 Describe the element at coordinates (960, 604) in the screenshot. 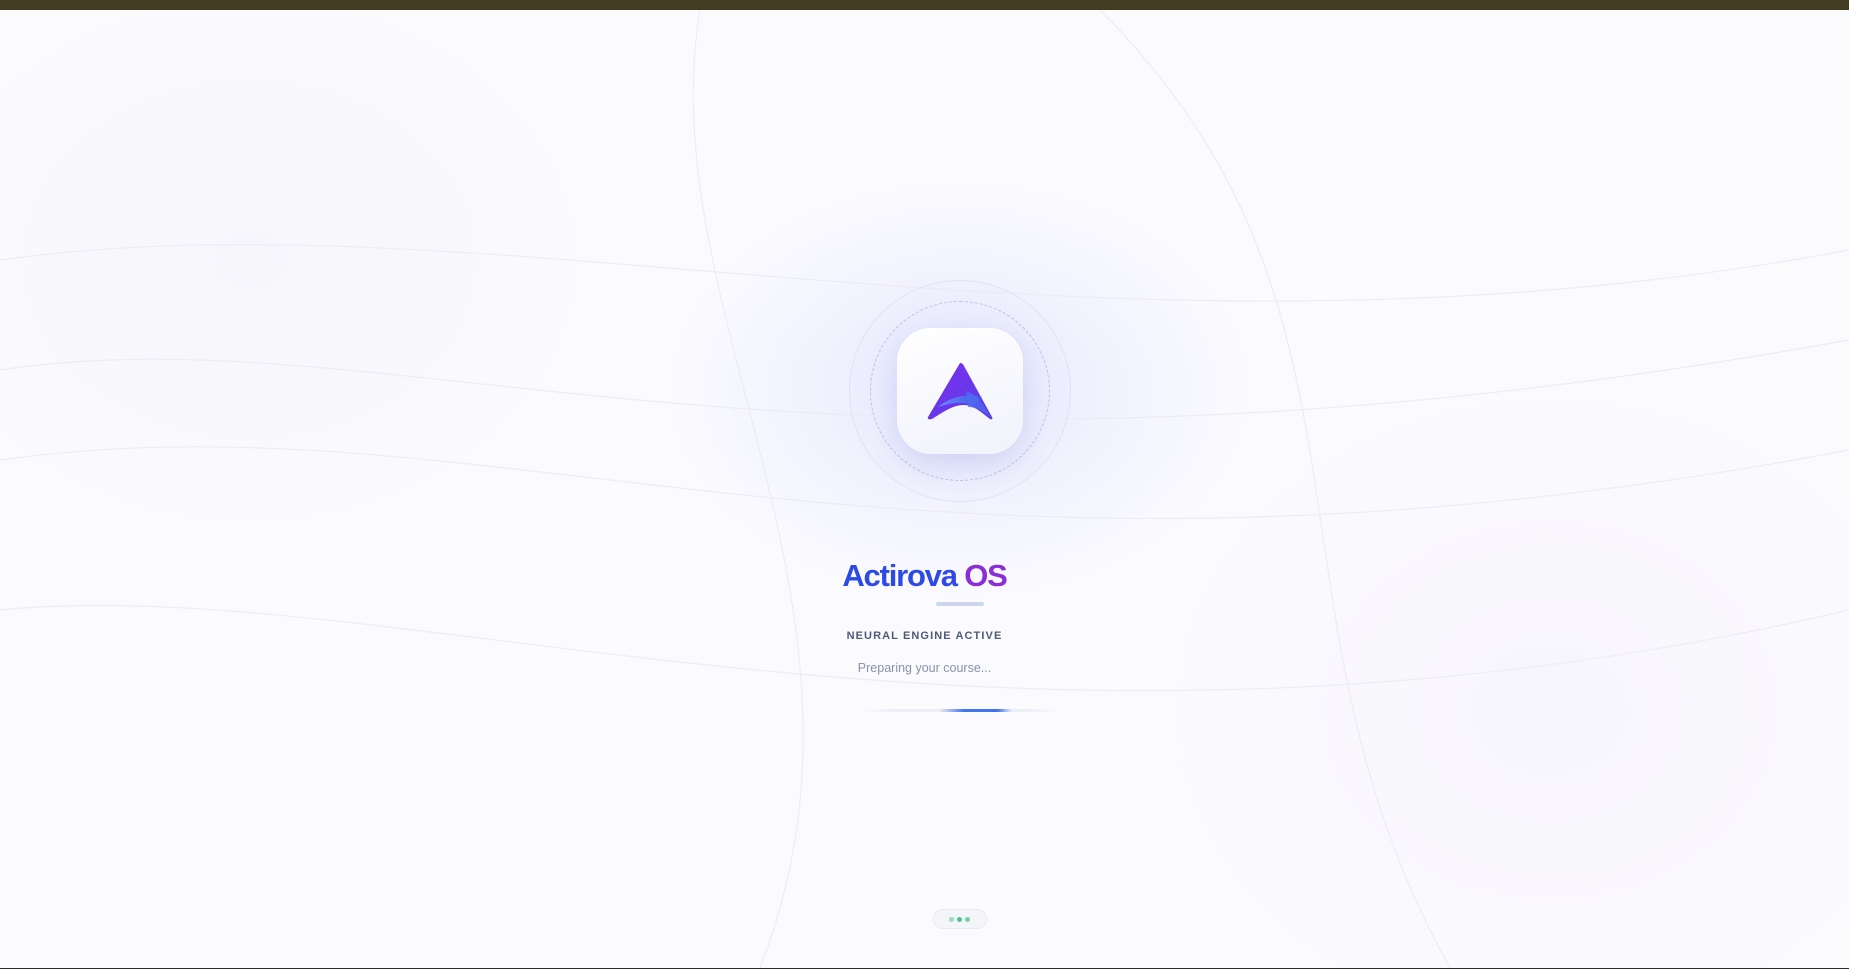

I see `title-divider` at that location.